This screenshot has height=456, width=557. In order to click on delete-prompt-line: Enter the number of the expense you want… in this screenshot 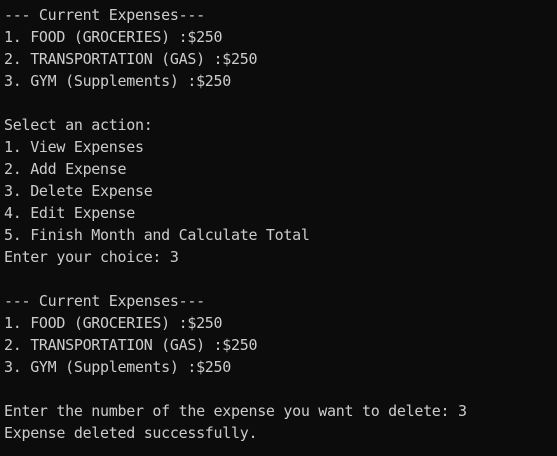, I will do `click(235, 411)`.